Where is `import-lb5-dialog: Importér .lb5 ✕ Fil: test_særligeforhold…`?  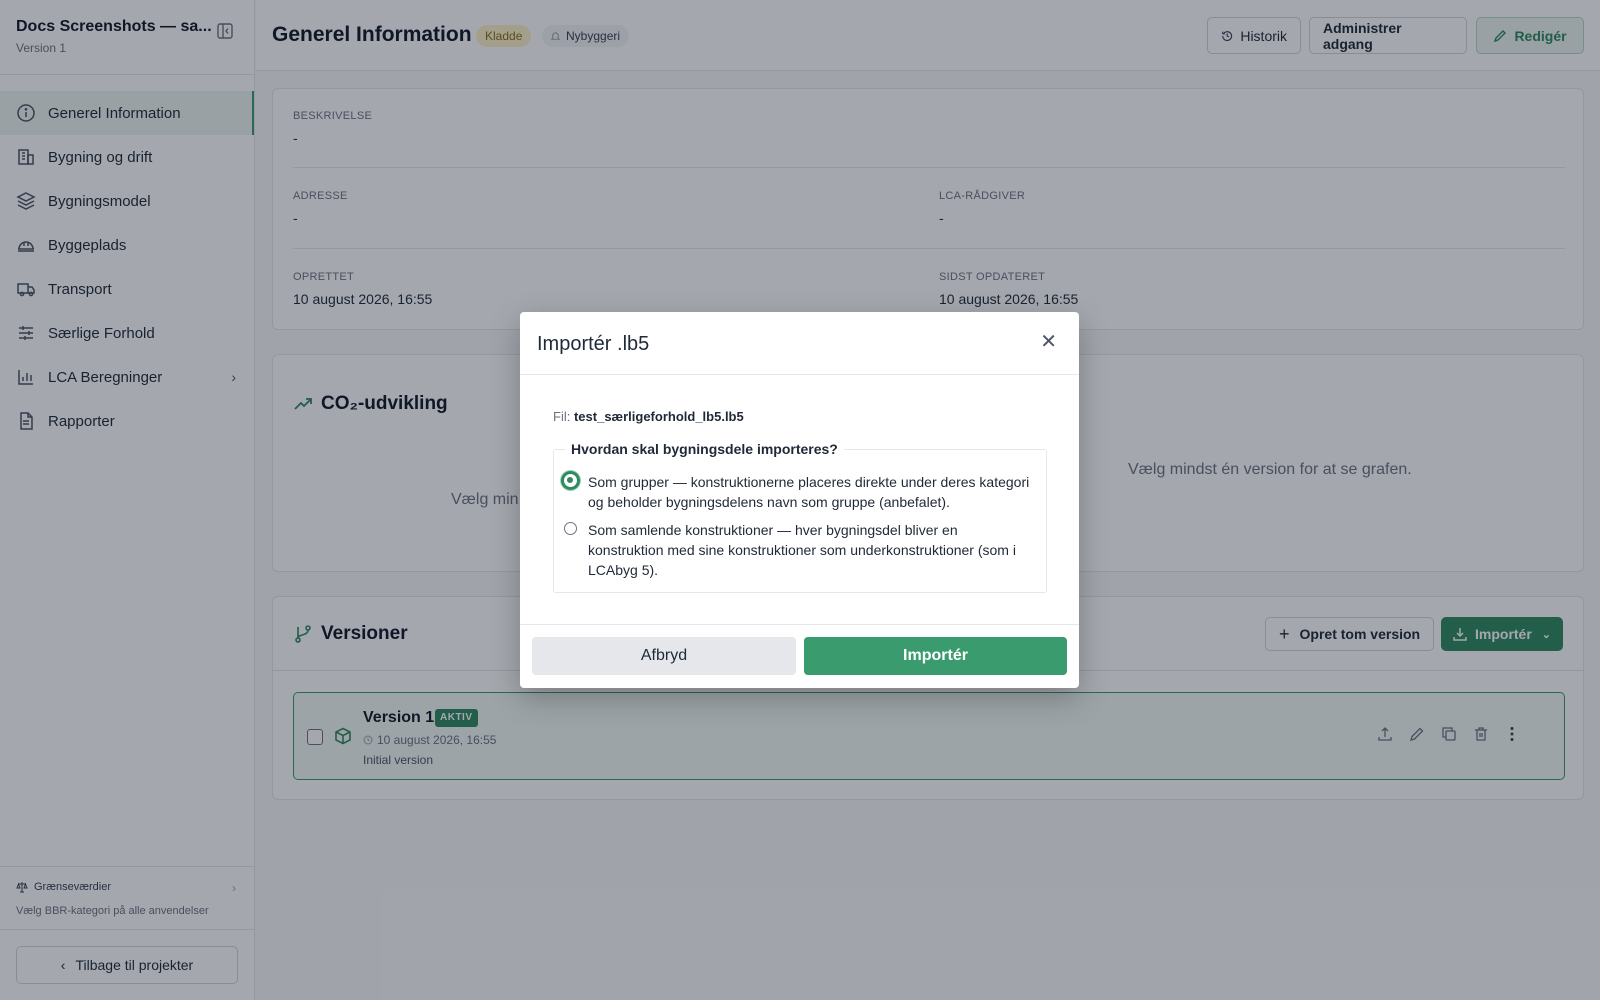 import-lb5-dialog: Importér .lb5 ✕ Fil: test_særligeforhold… is located at coordinates (799, 500).